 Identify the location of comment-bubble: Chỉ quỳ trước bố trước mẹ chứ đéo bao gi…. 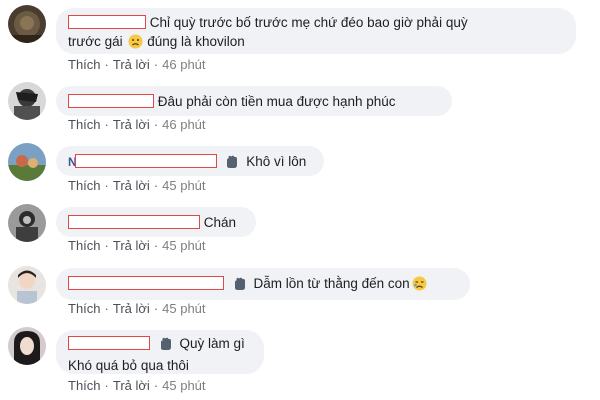
(316, 31).